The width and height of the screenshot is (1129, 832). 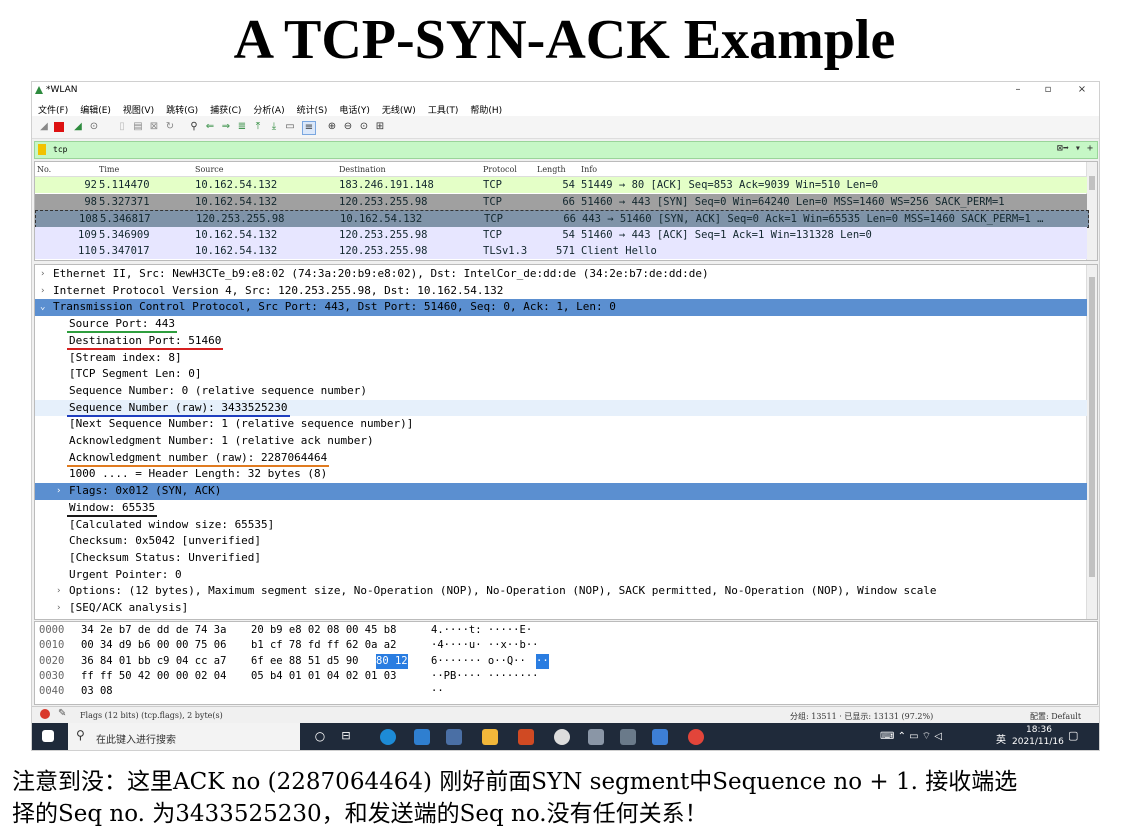 What do you see at coordinates (210, 127) in the screenshot?
I see `go-back-icon: ⇐` at bounding box center [210, 127].